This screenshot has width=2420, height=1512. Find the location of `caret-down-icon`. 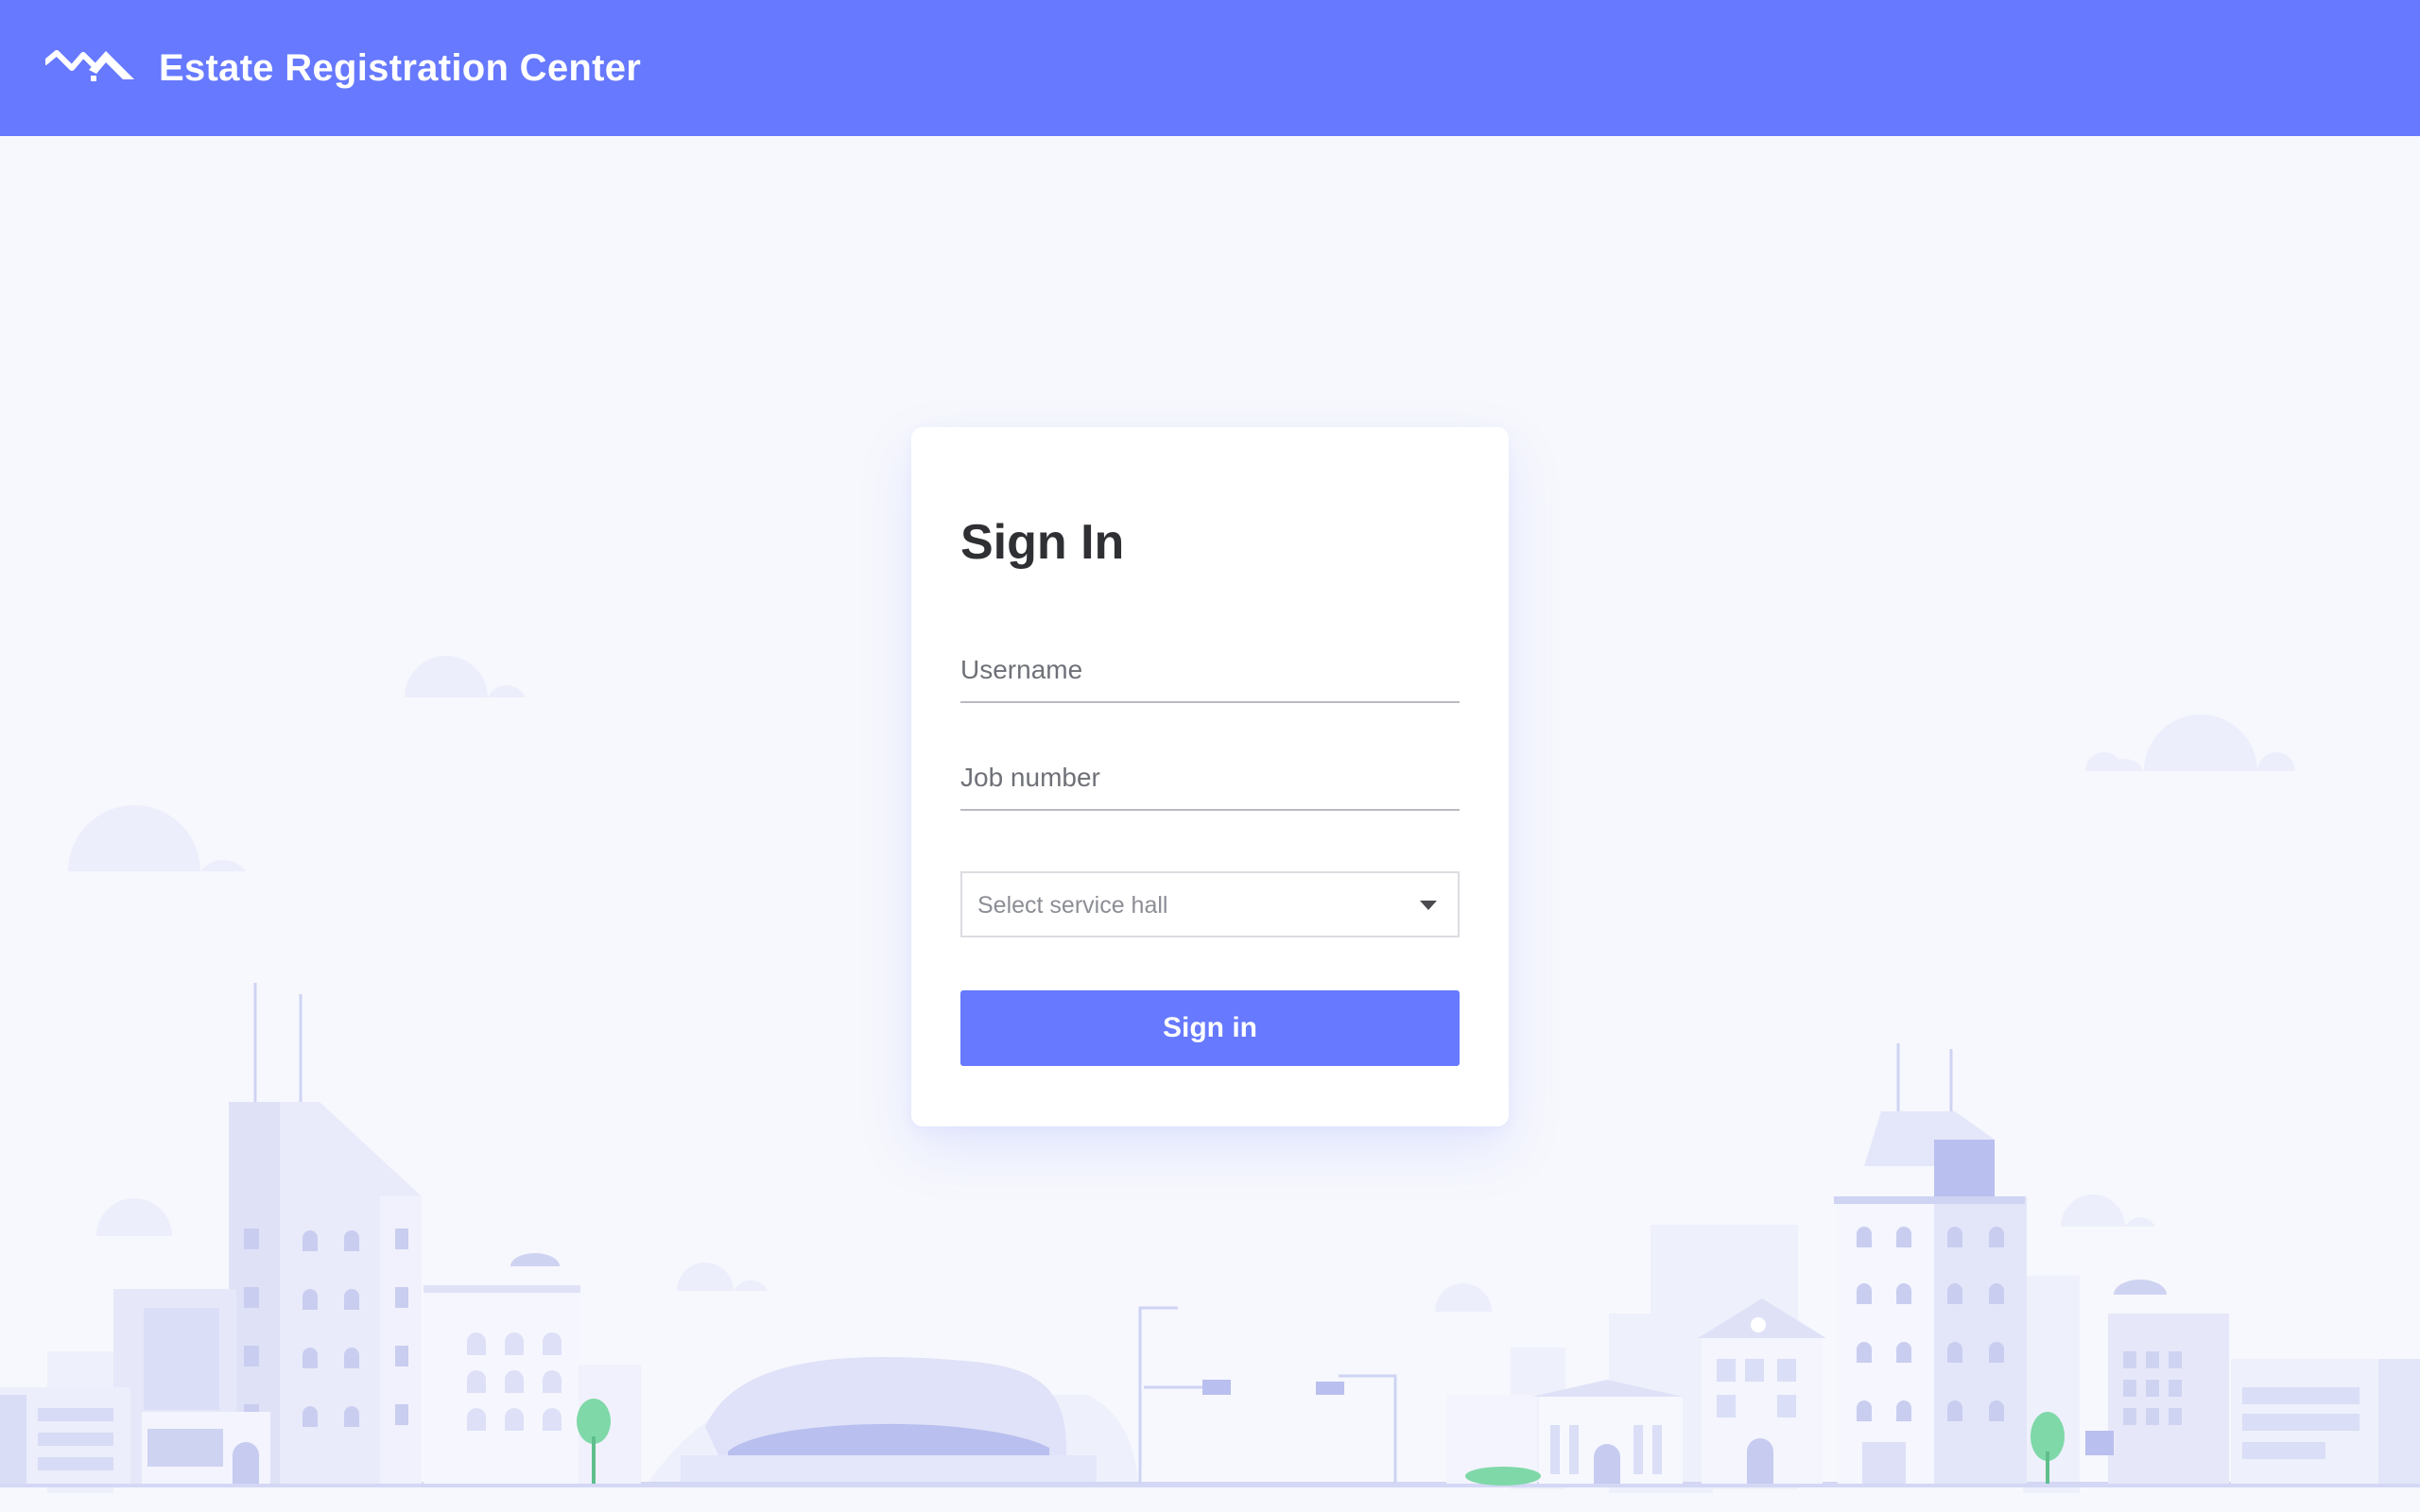

caret-down-icon is located at coordinates (1428, 905).